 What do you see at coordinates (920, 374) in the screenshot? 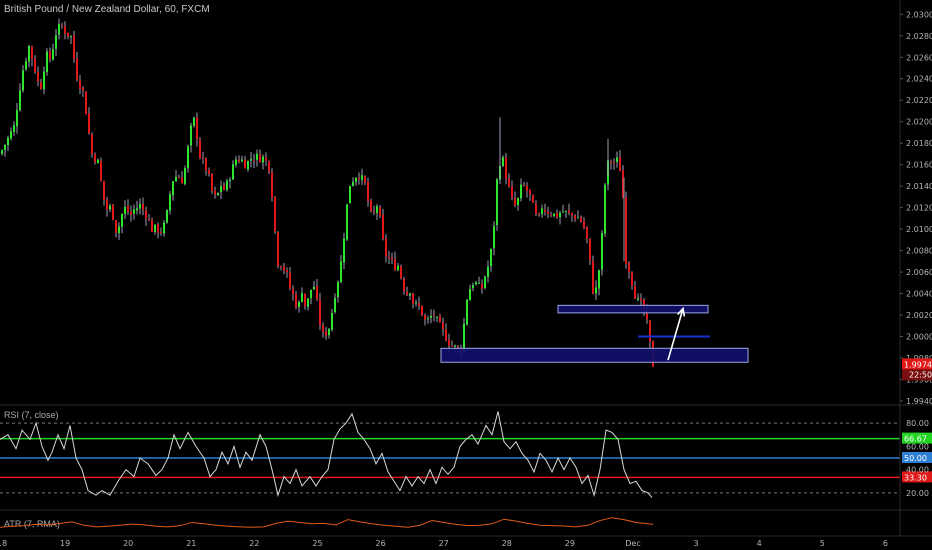
I see `countdown-label: 22:50` at bounding box center [920, 374].